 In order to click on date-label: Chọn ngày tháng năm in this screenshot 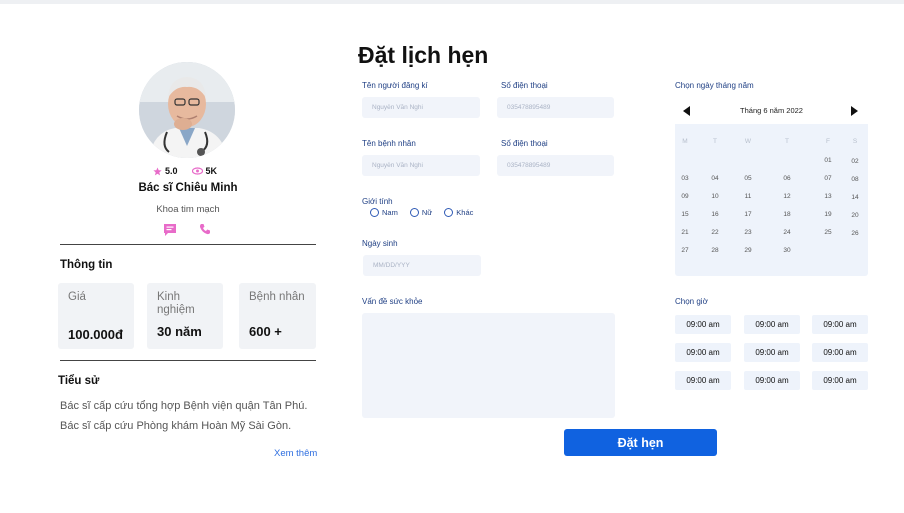, I will do `click(714, 85)`.